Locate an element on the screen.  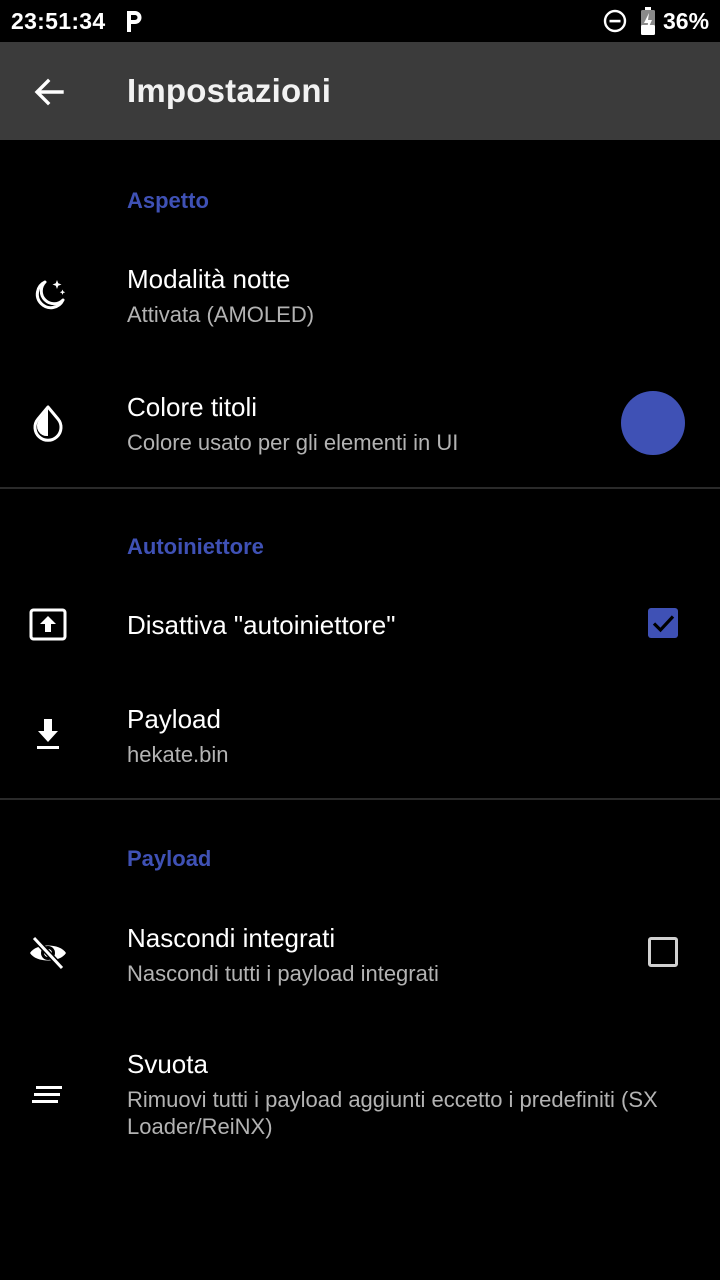
night-mode-icon is located at coordinates (50, 295).